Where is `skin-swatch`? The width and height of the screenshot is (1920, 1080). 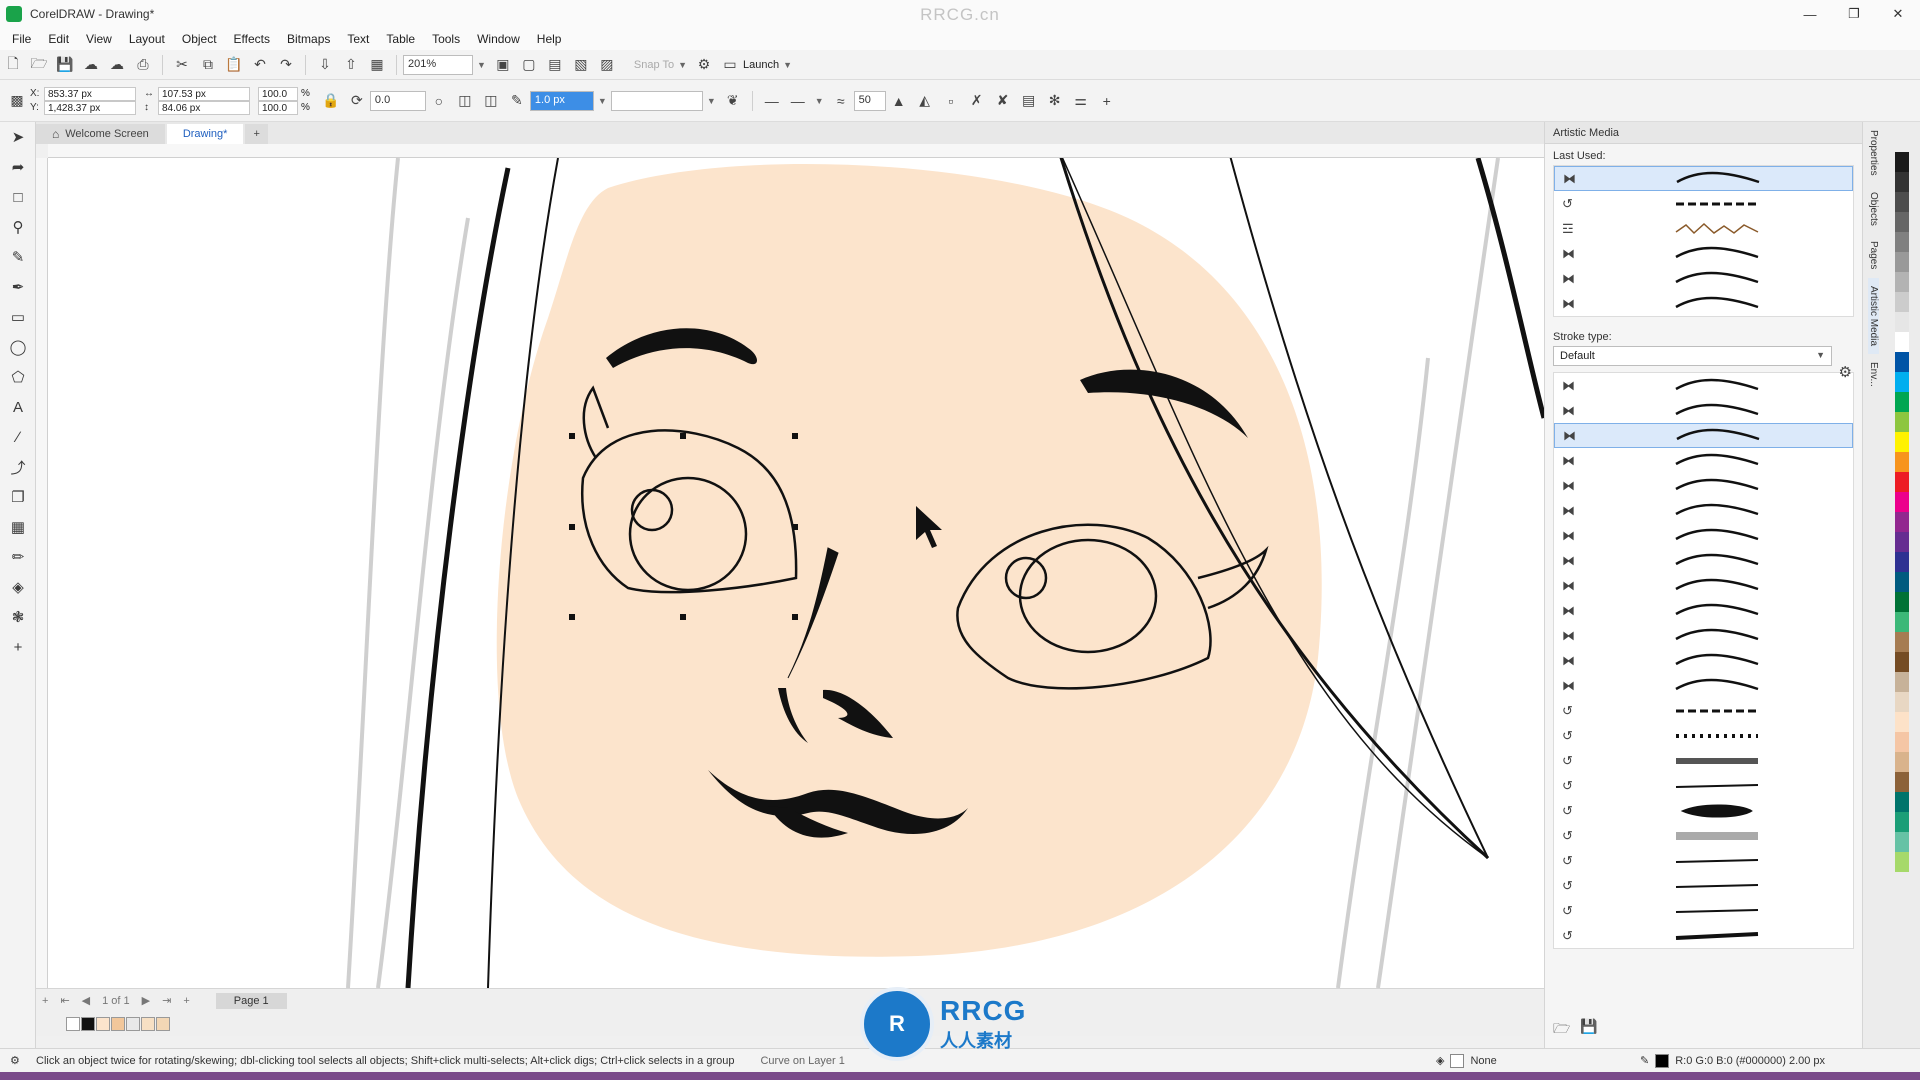 skin-swatch is located at coordinates (103, 1024).